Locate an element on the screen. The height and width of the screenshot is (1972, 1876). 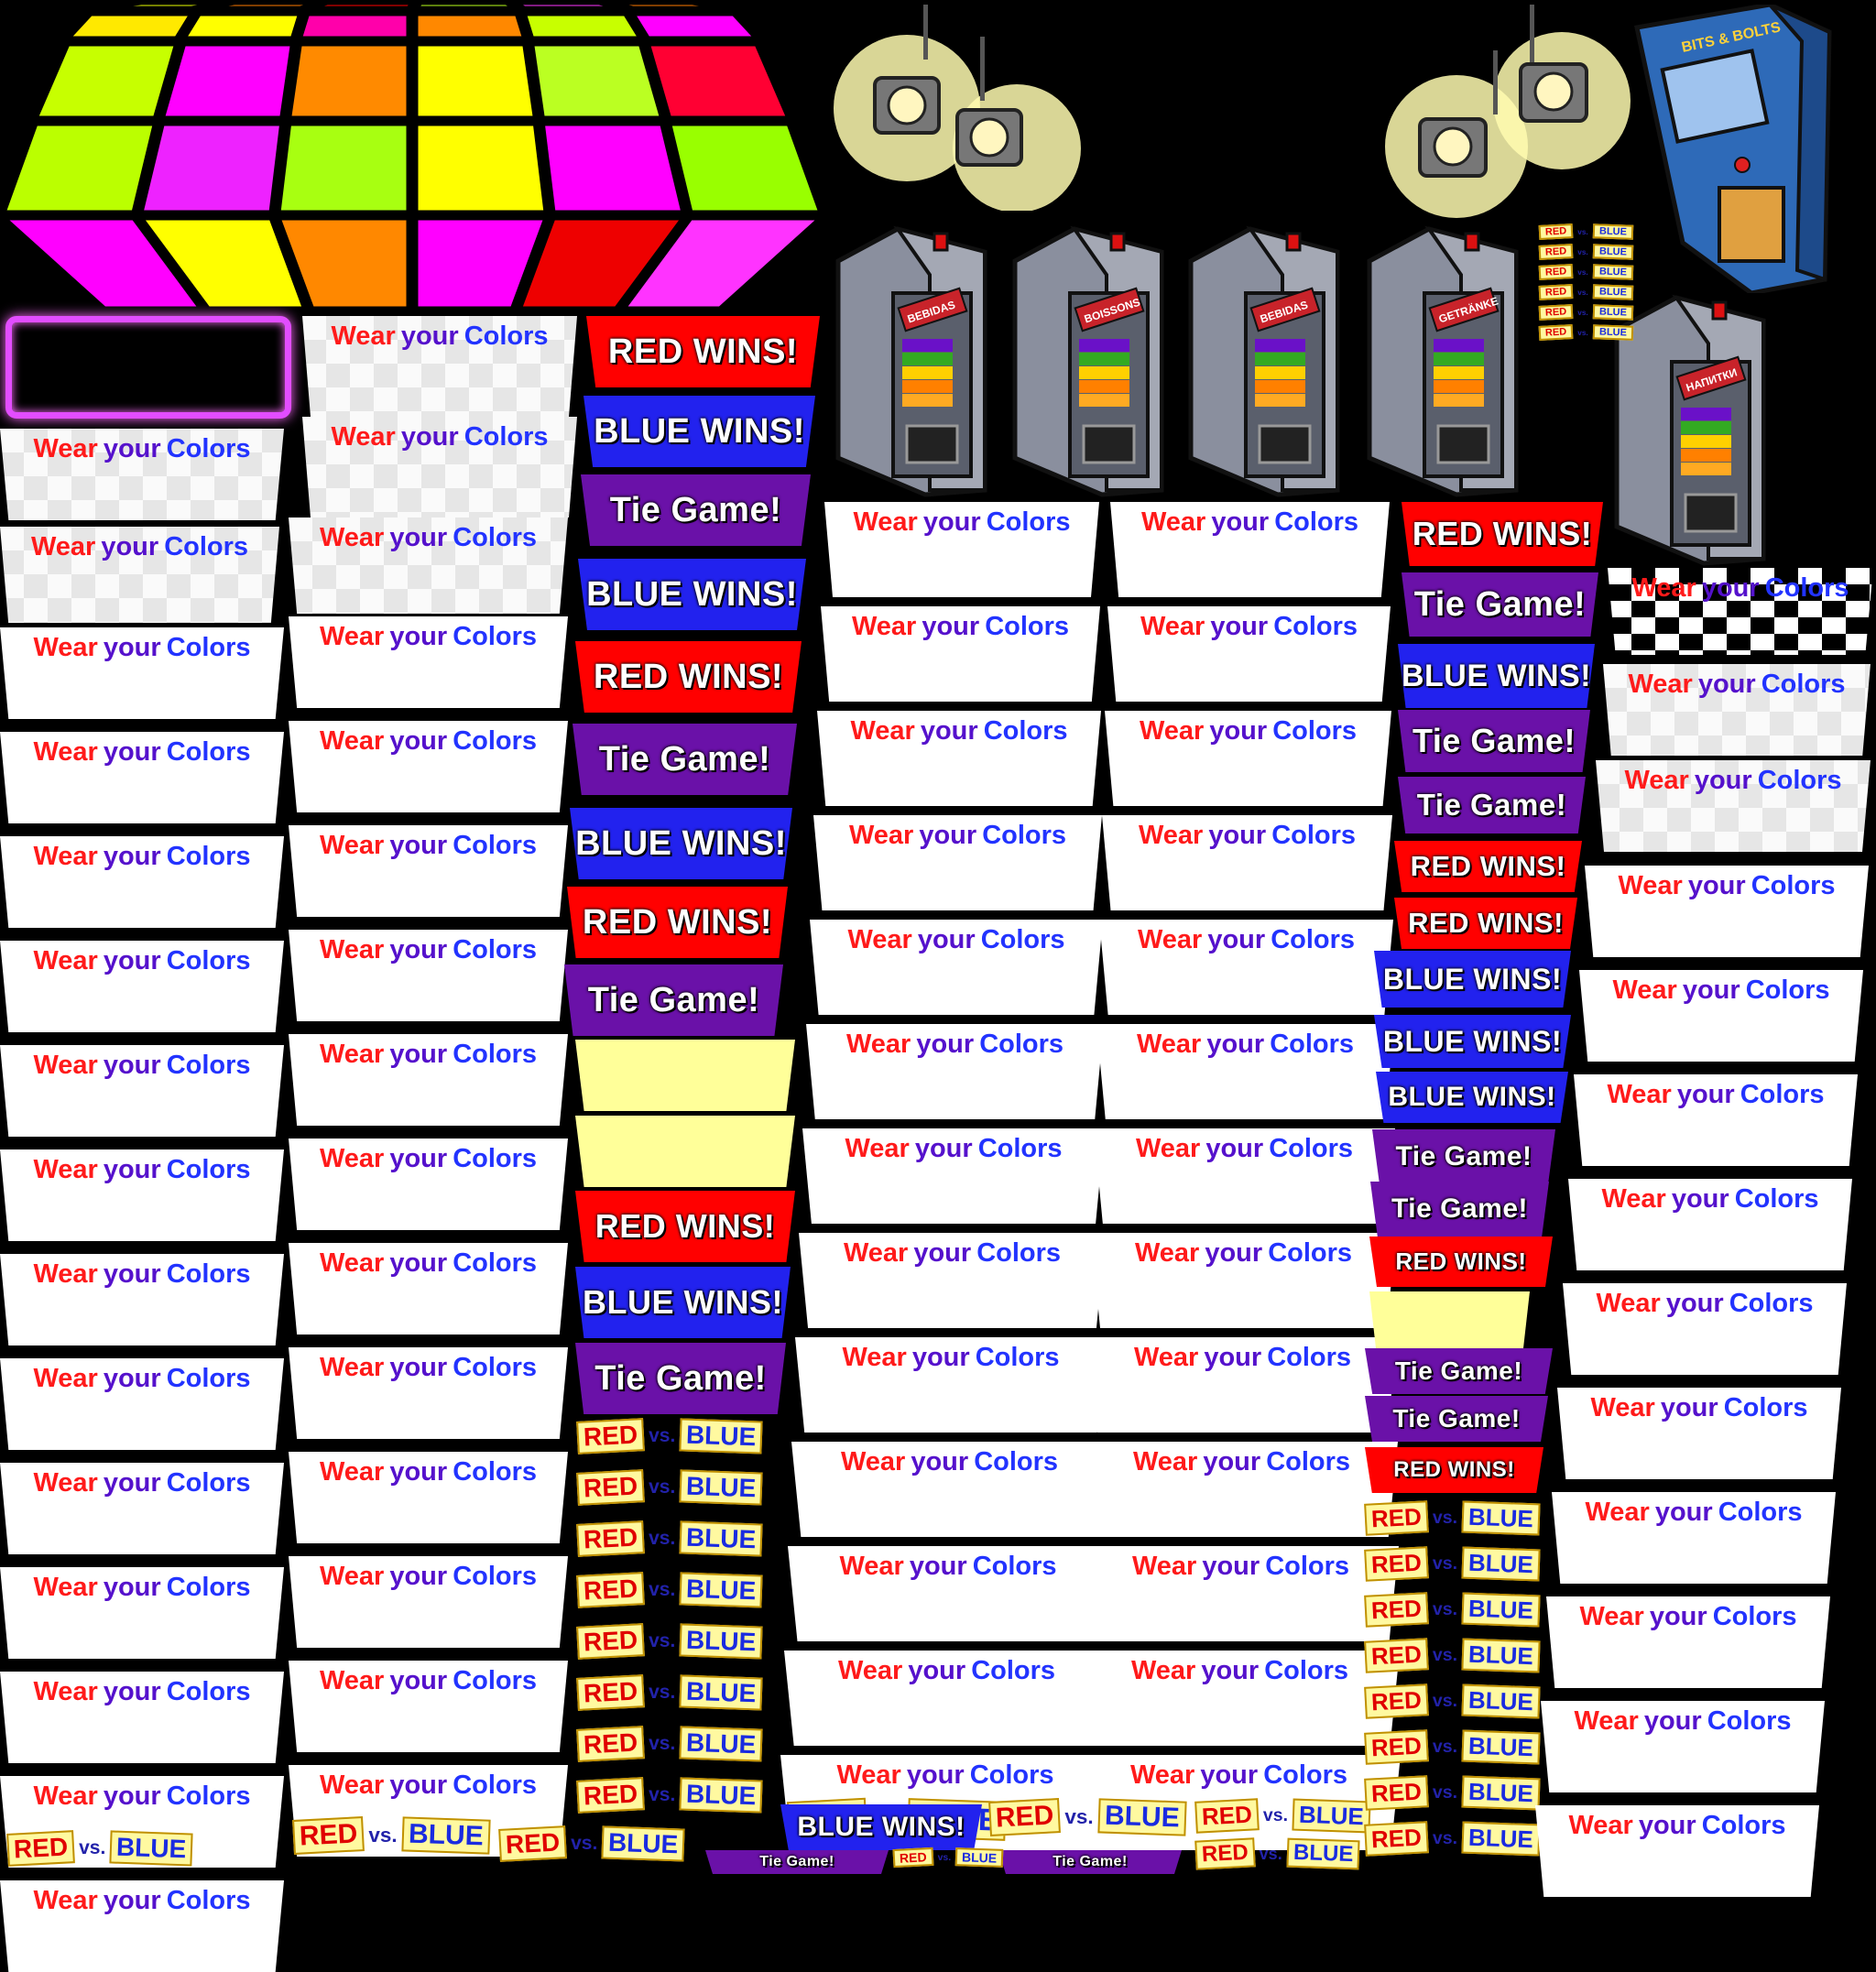
dance-floor-tile is located at coordinates (343, 168).